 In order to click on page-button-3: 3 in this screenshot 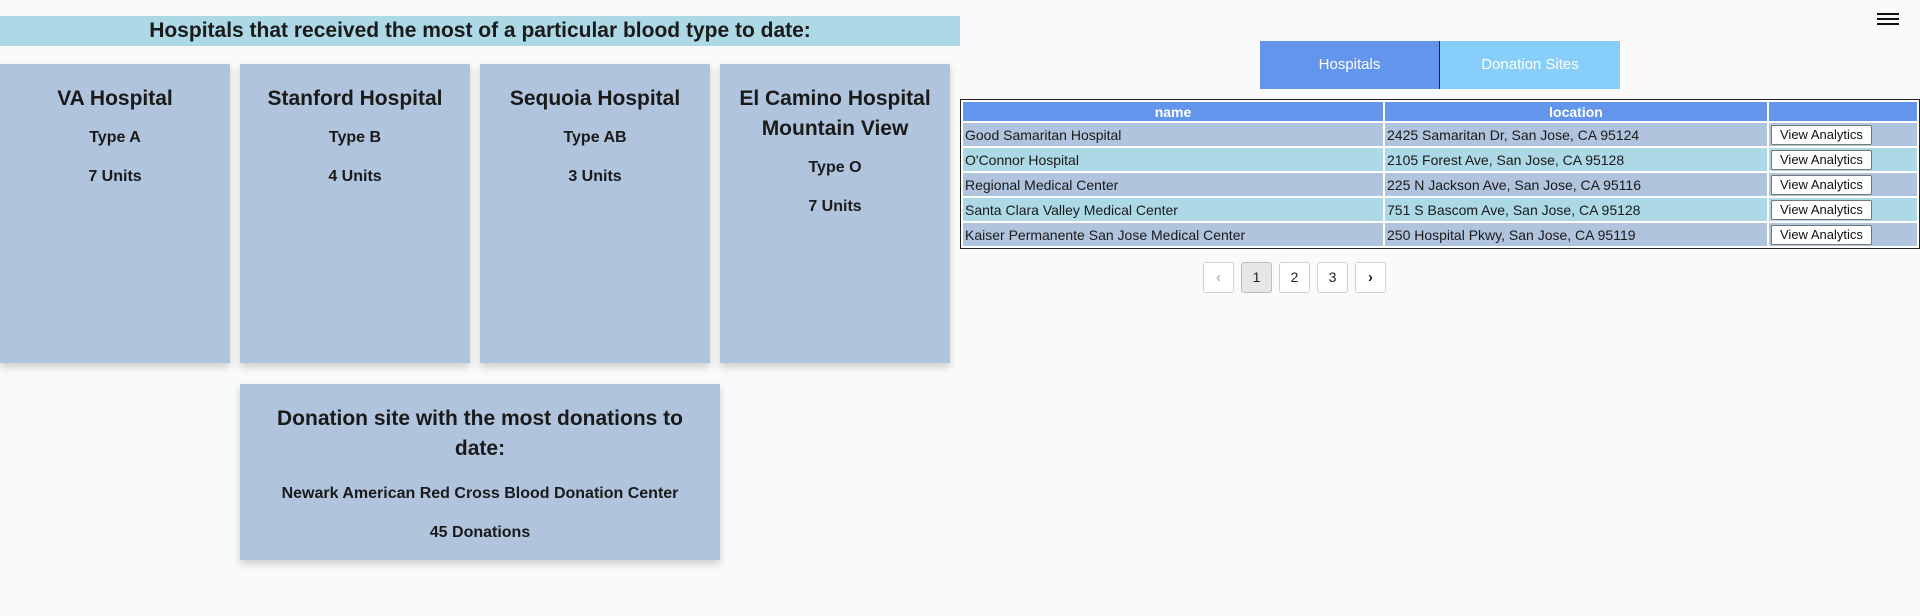, I will do `click(1332, 277)`.